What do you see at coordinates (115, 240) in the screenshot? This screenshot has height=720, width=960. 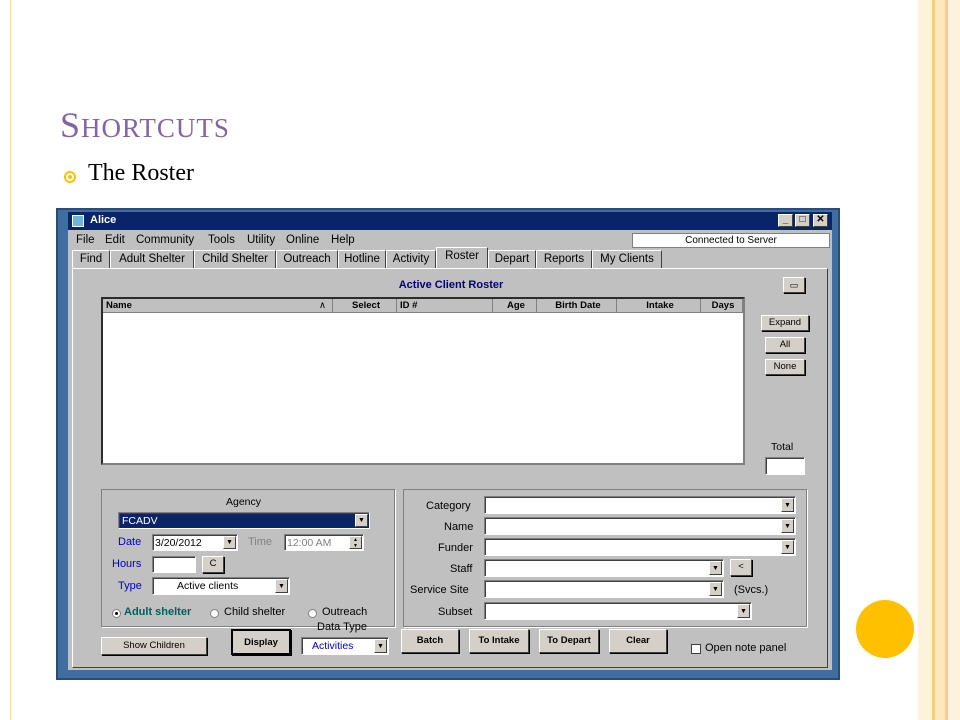 I see `menu-edit: Edit` at bounding box center [115, 240].